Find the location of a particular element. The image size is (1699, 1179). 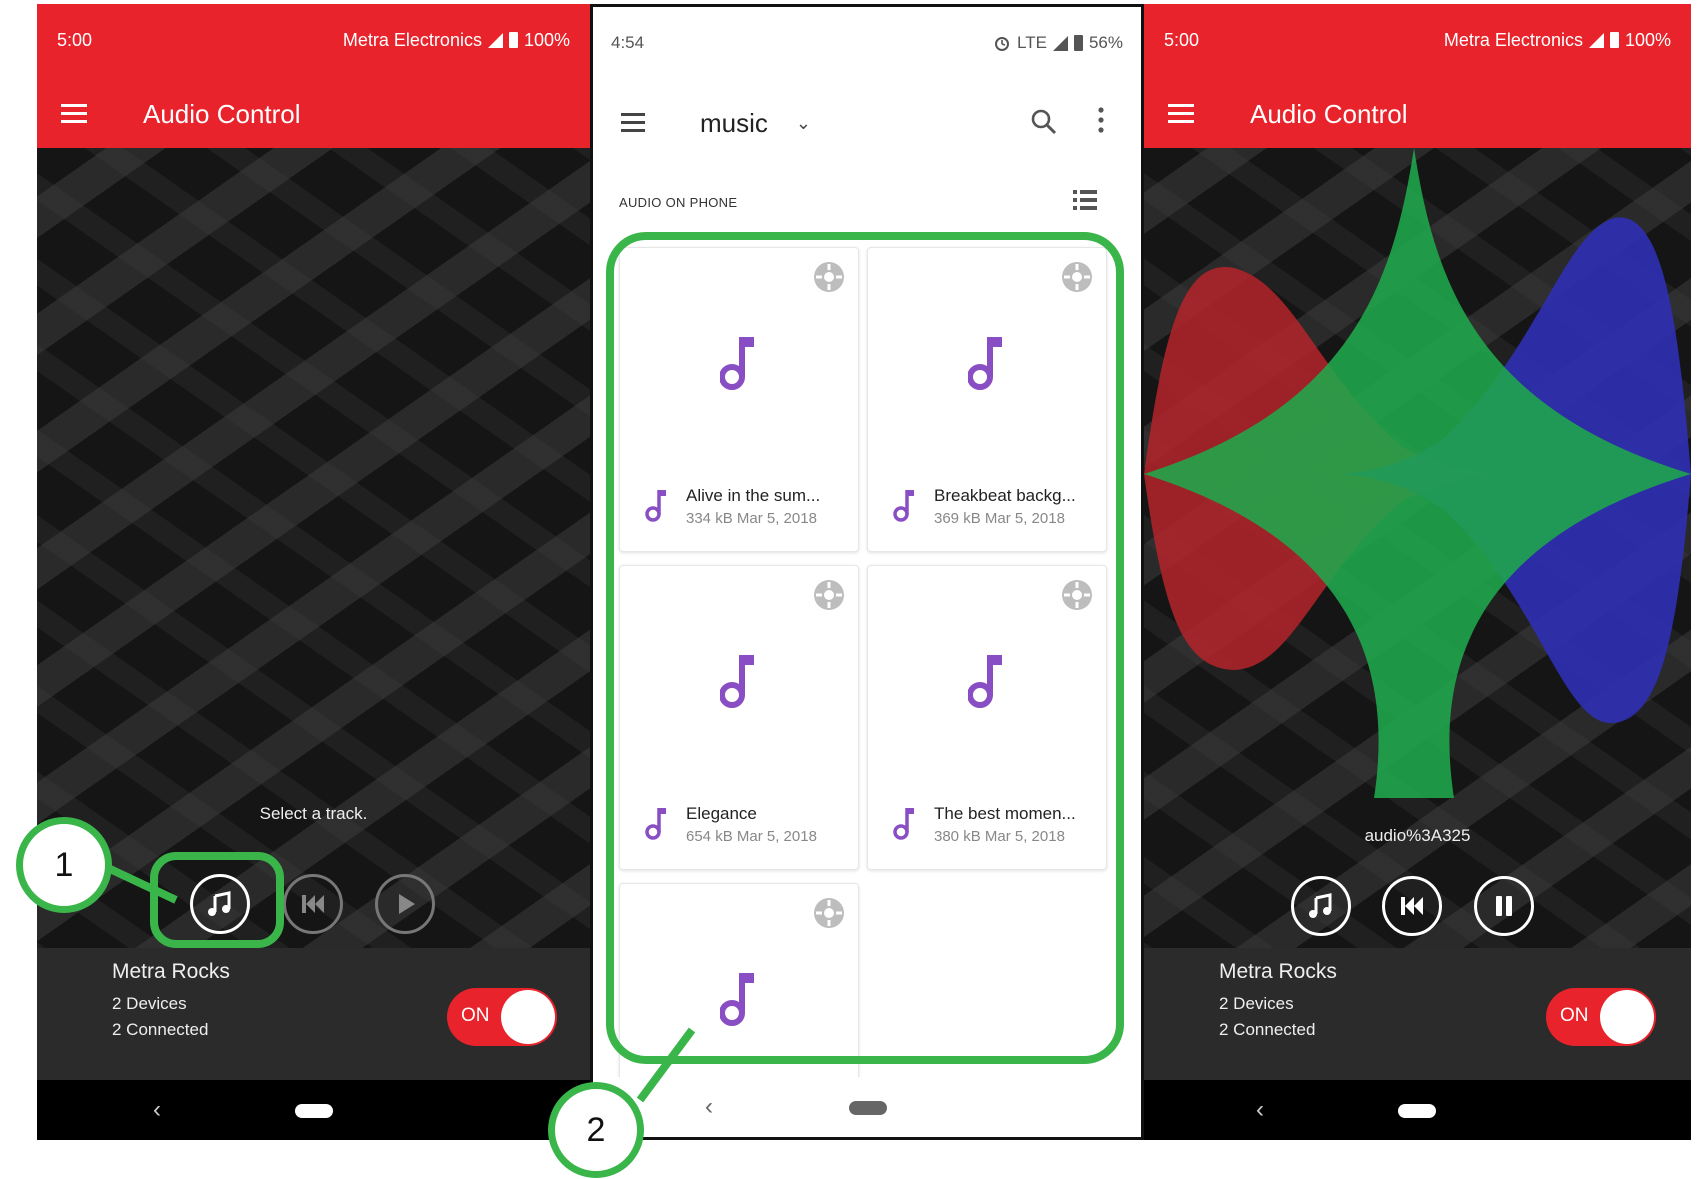

status-bar: 4:54 LTE 56% is located at coordinates (867, 43).